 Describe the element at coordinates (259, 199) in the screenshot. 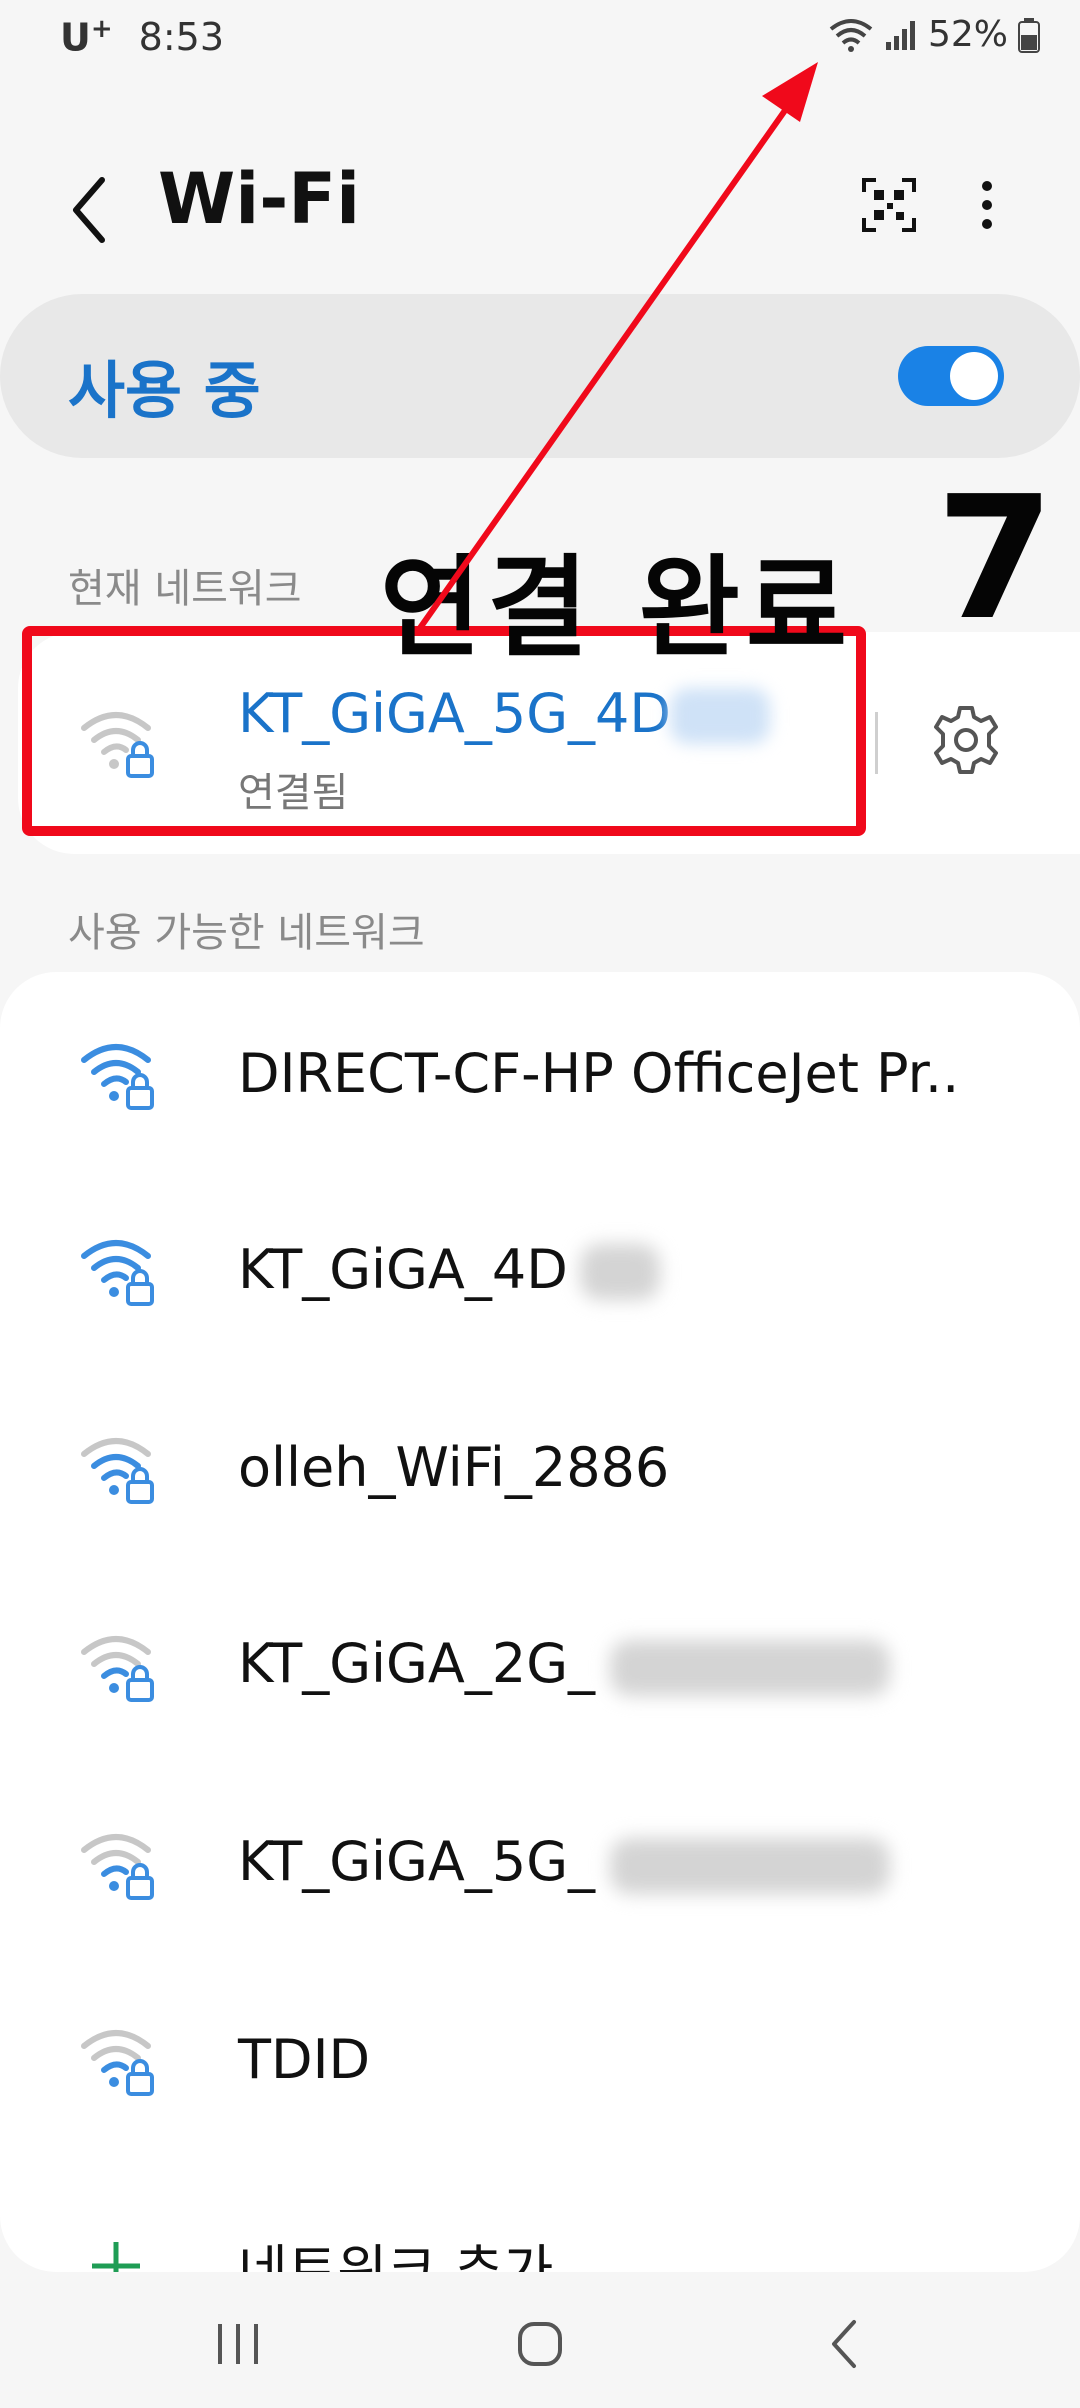

I see `page-title: Wi-Fi` at that location.